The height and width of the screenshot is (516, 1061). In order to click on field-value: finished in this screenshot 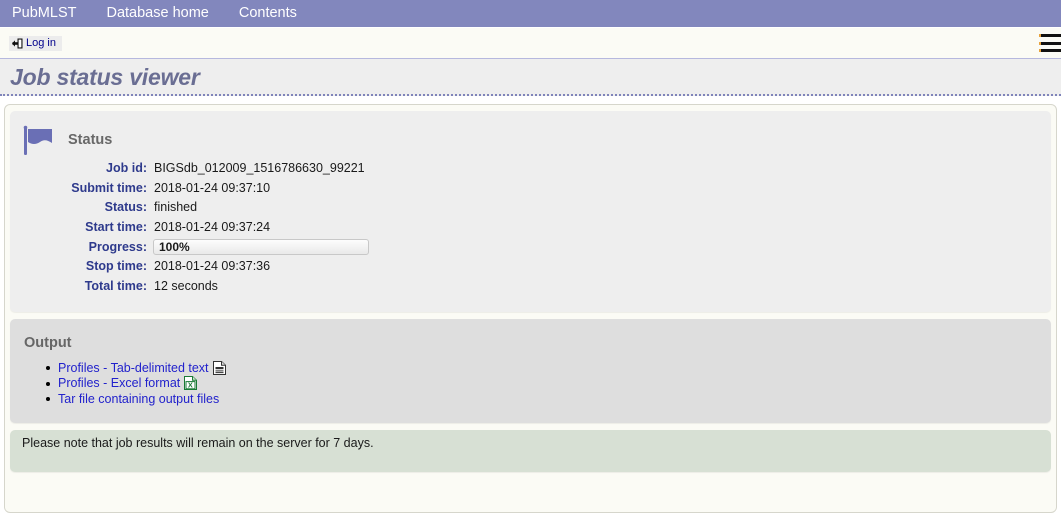, I will do `click(176, 207)`.